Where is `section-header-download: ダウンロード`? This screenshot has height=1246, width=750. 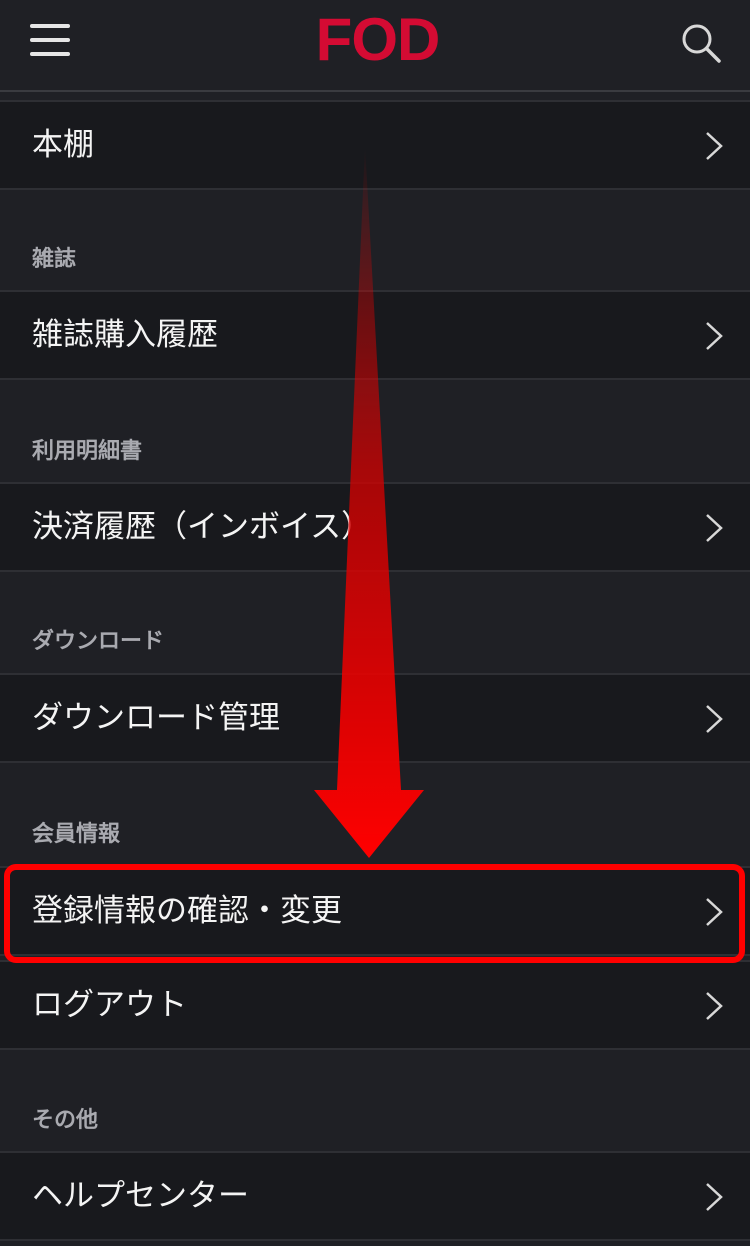
section-header-download: ダウンロード is located at coordinates (98, 641).